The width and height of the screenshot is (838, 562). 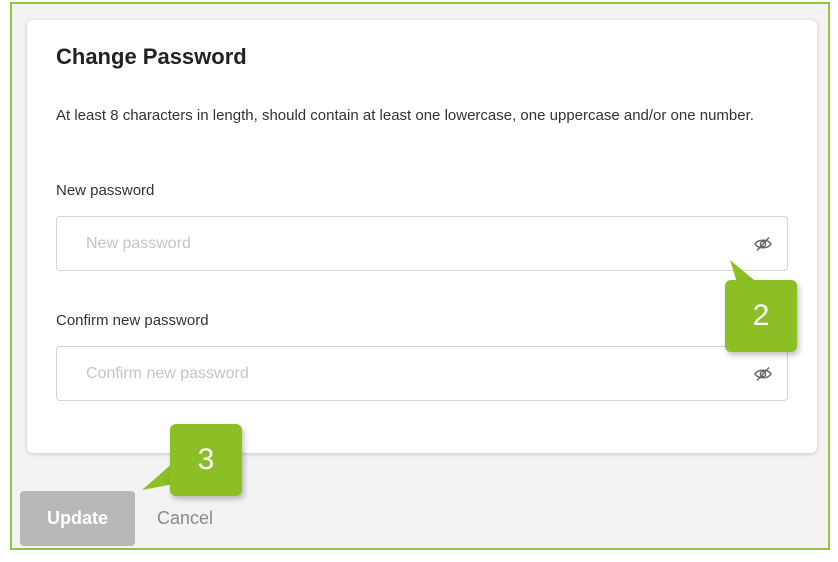 What do you see at coordinates (185, 518) in the screenshot?
I see `cancel-button: Cancel` at bounding box center [185, 518].